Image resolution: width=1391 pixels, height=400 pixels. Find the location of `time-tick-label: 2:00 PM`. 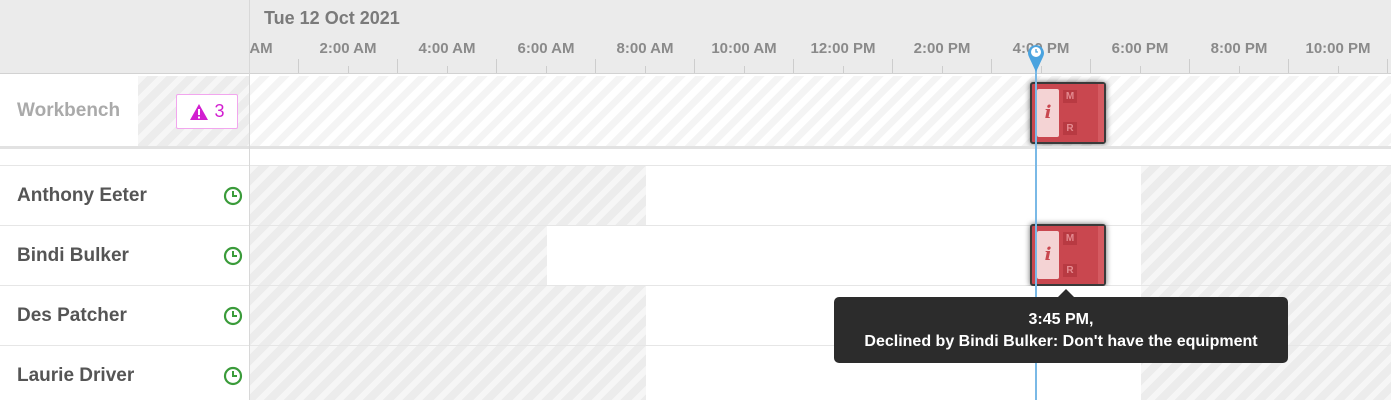

time-tick-label: 2:00 PM is located at coordinates (942, 48).